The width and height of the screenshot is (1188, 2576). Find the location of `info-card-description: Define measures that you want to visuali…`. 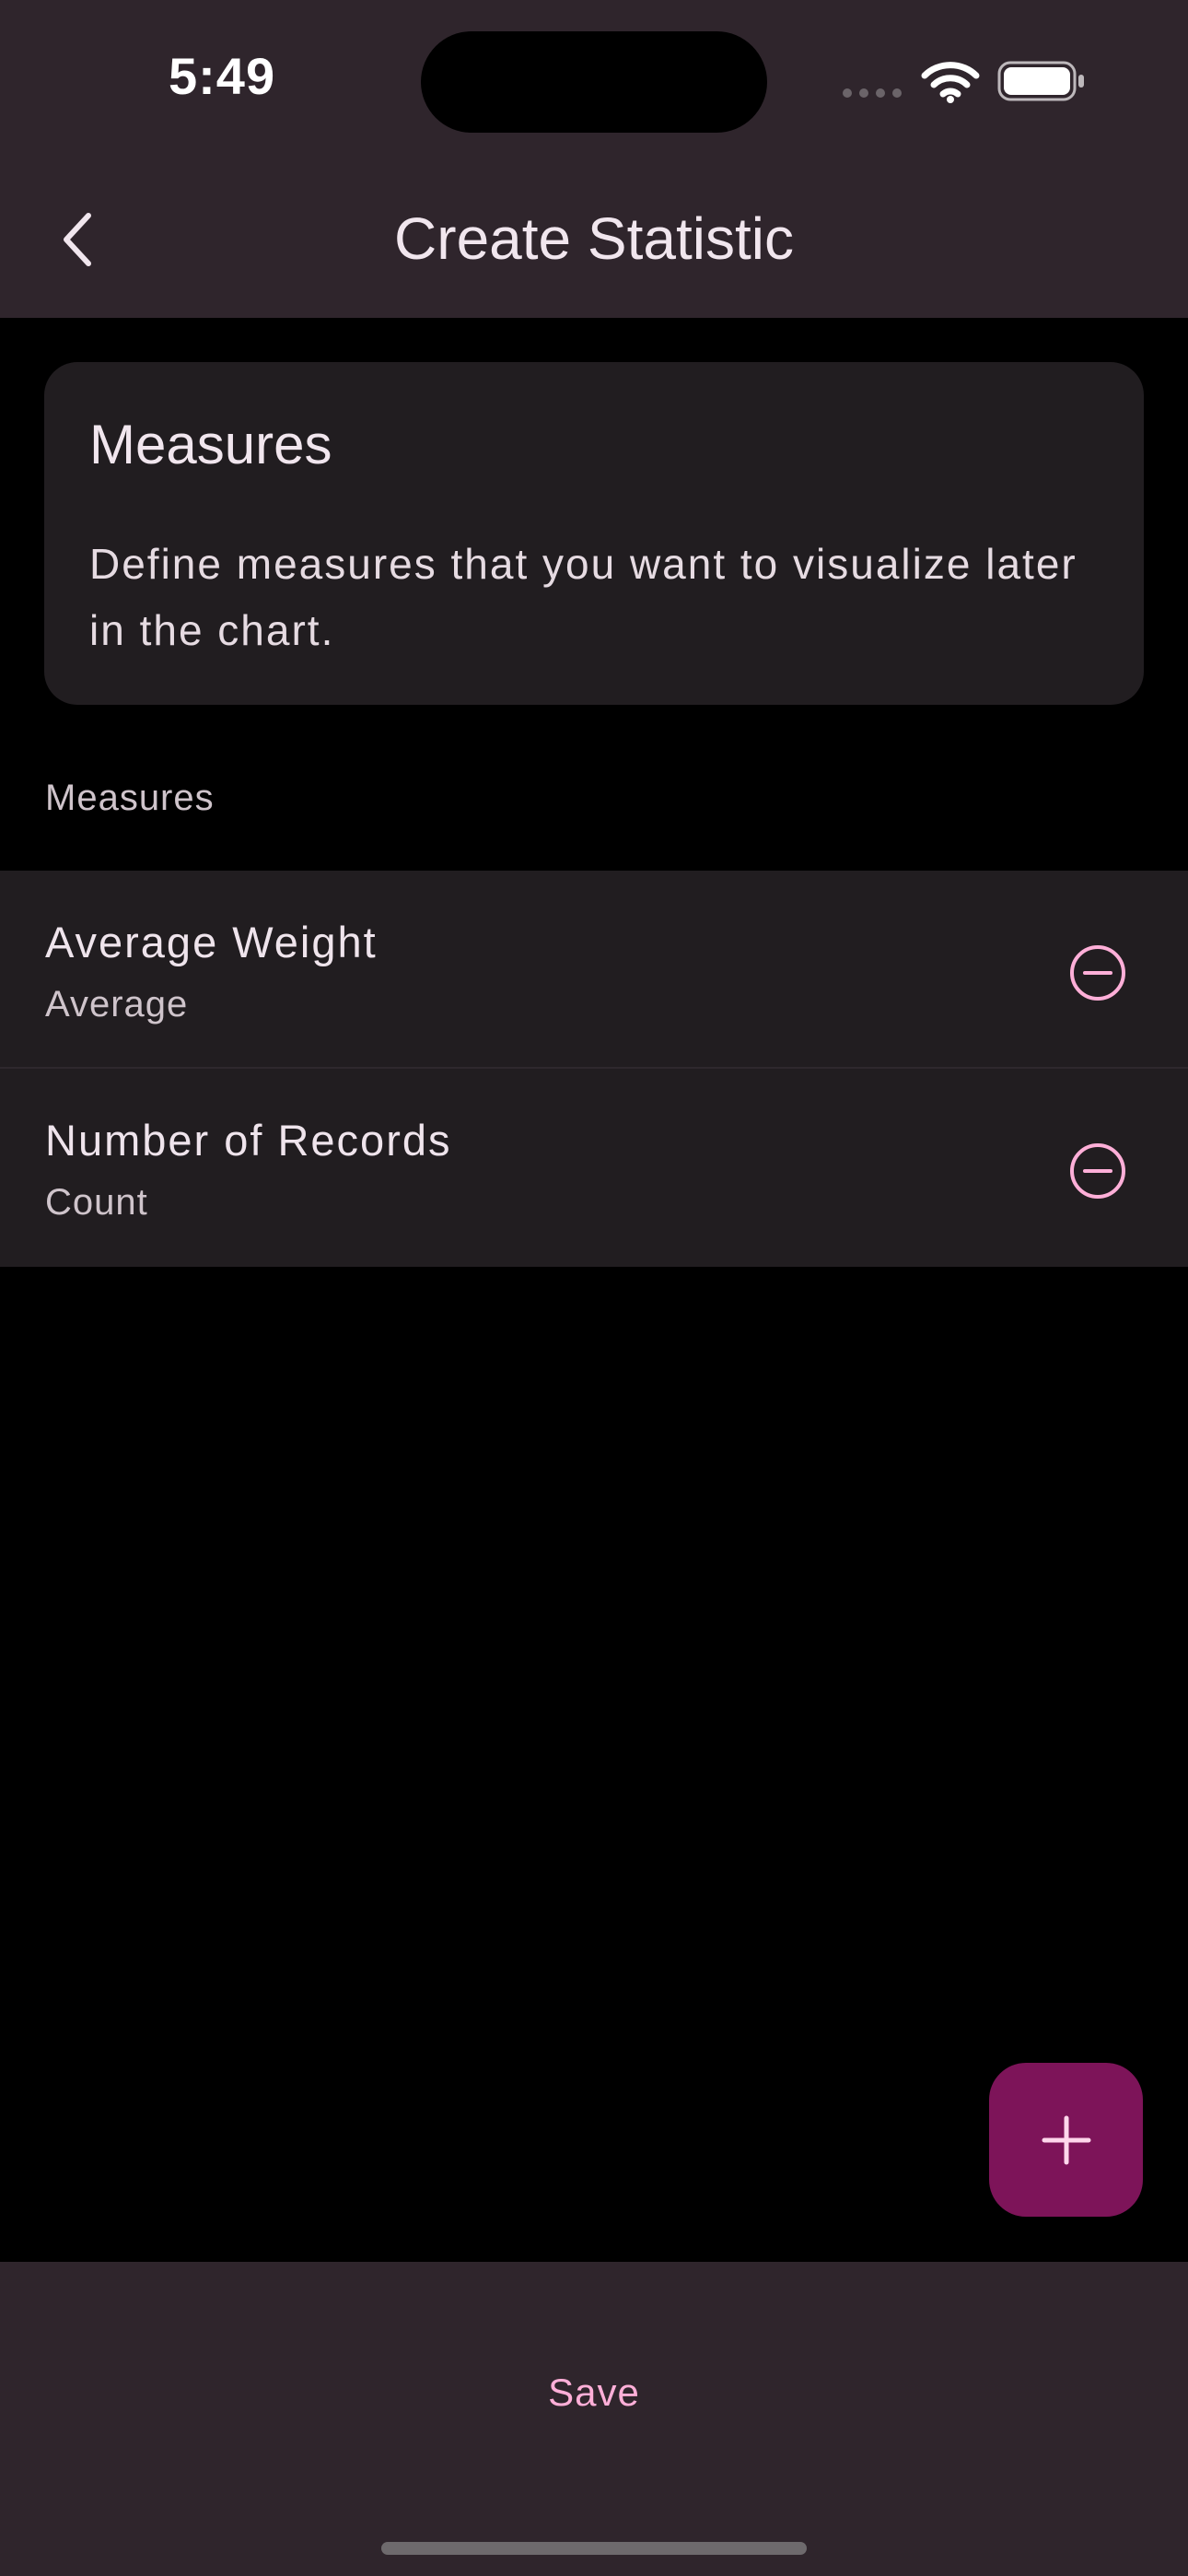

info-card-description: Define measures that you want to visuali… is located at coordinates (583, 597).